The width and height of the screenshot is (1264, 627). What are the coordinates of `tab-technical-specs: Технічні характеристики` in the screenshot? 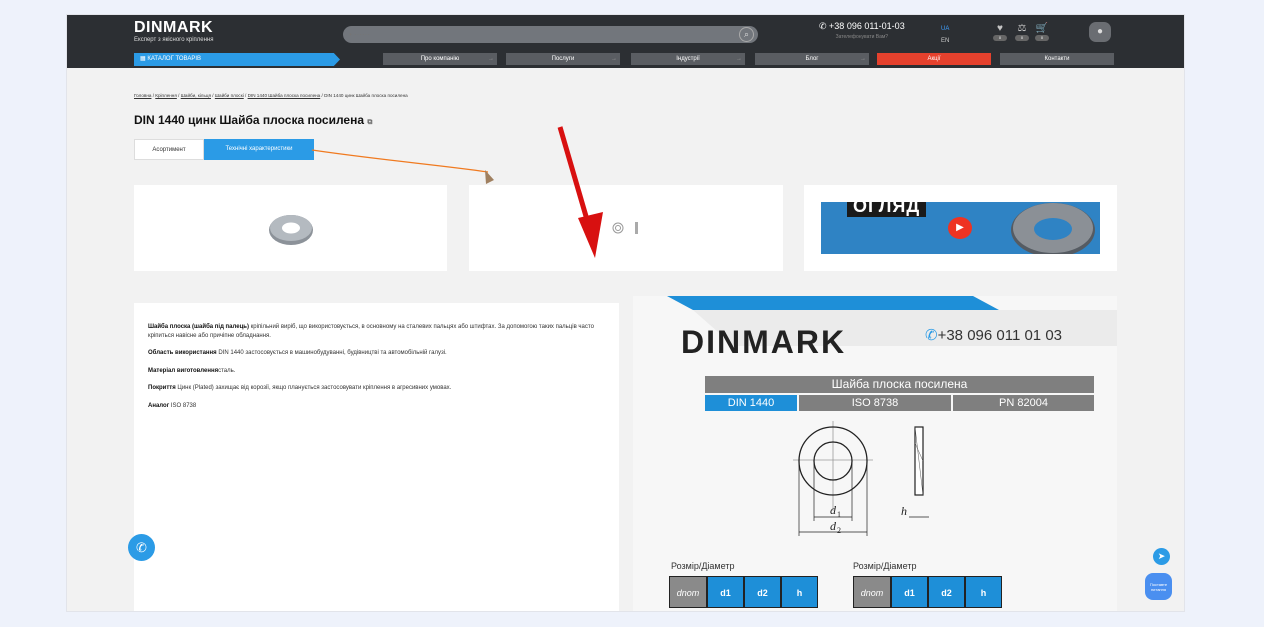 It's located at (259, 149).